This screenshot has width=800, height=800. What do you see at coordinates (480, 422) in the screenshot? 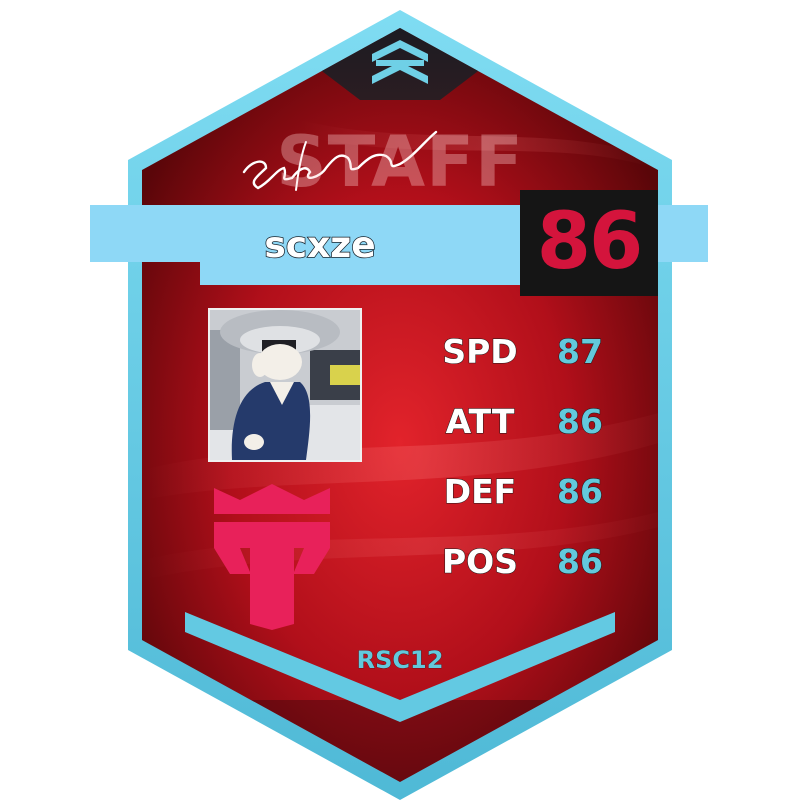
I see `stat-label-att: ATT` at bounding box center [480, 422].